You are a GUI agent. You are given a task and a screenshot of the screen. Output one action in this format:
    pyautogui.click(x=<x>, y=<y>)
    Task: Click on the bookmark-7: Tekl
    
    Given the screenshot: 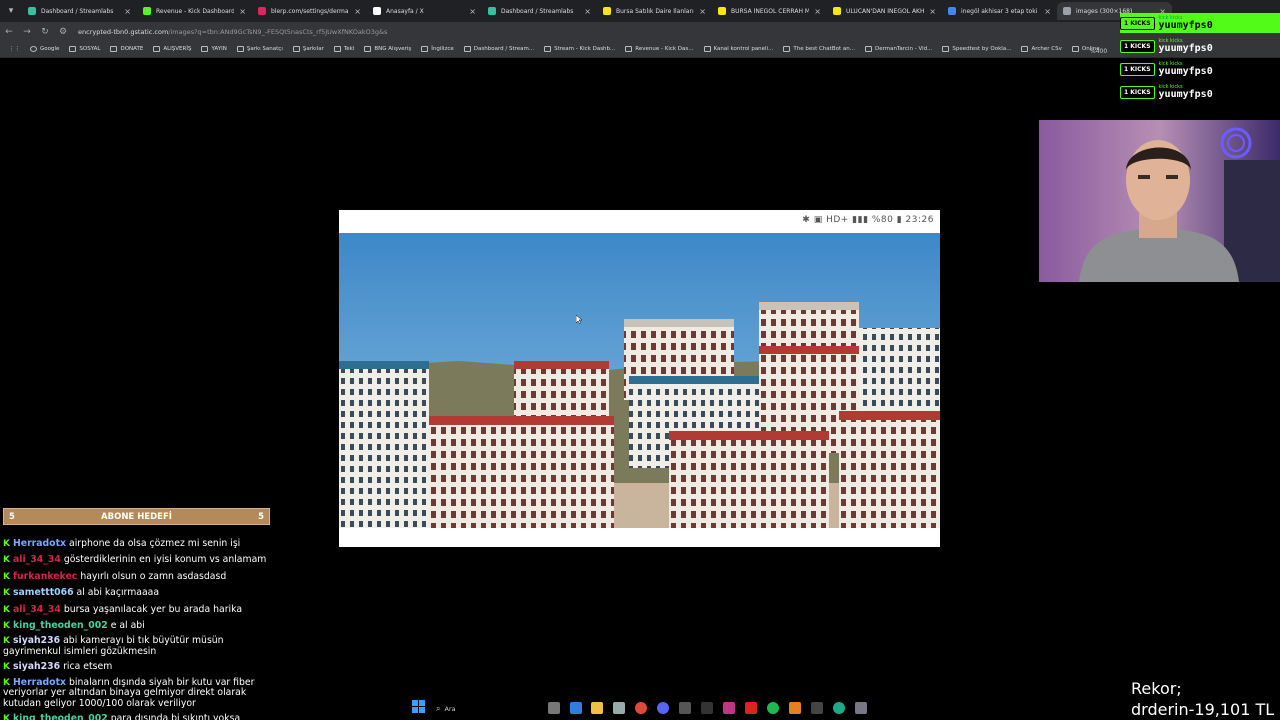 What is the action you would take?
    pyautogui.click(x=344, y=49)
    